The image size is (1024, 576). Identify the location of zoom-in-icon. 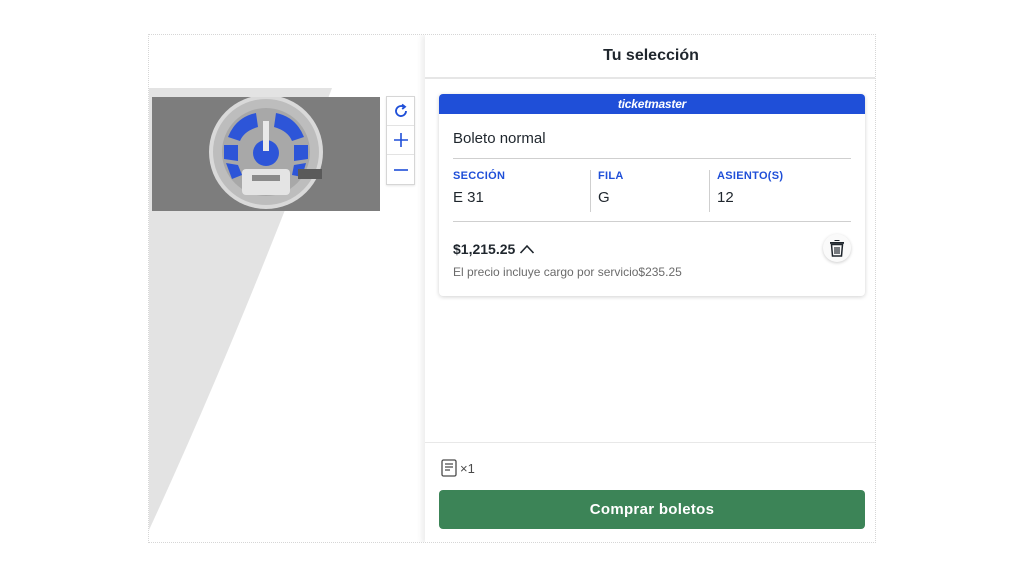
(400, 140).